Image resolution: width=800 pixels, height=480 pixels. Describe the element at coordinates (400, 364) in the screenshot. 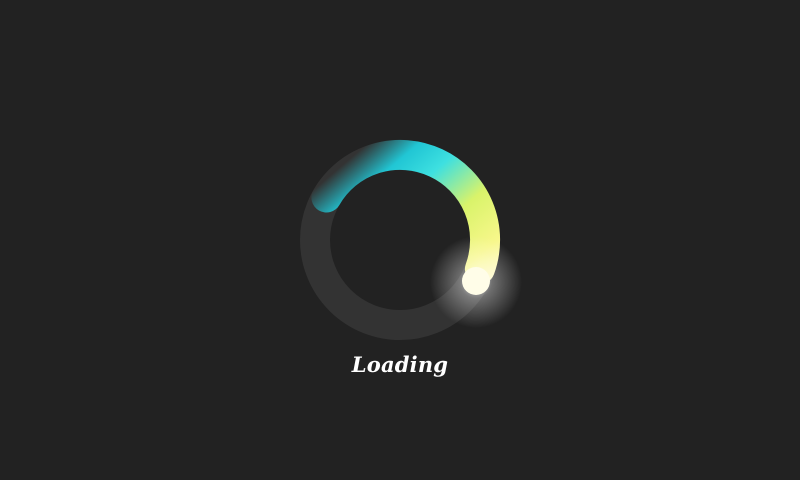

I see `loading-label: Loading` at that location.